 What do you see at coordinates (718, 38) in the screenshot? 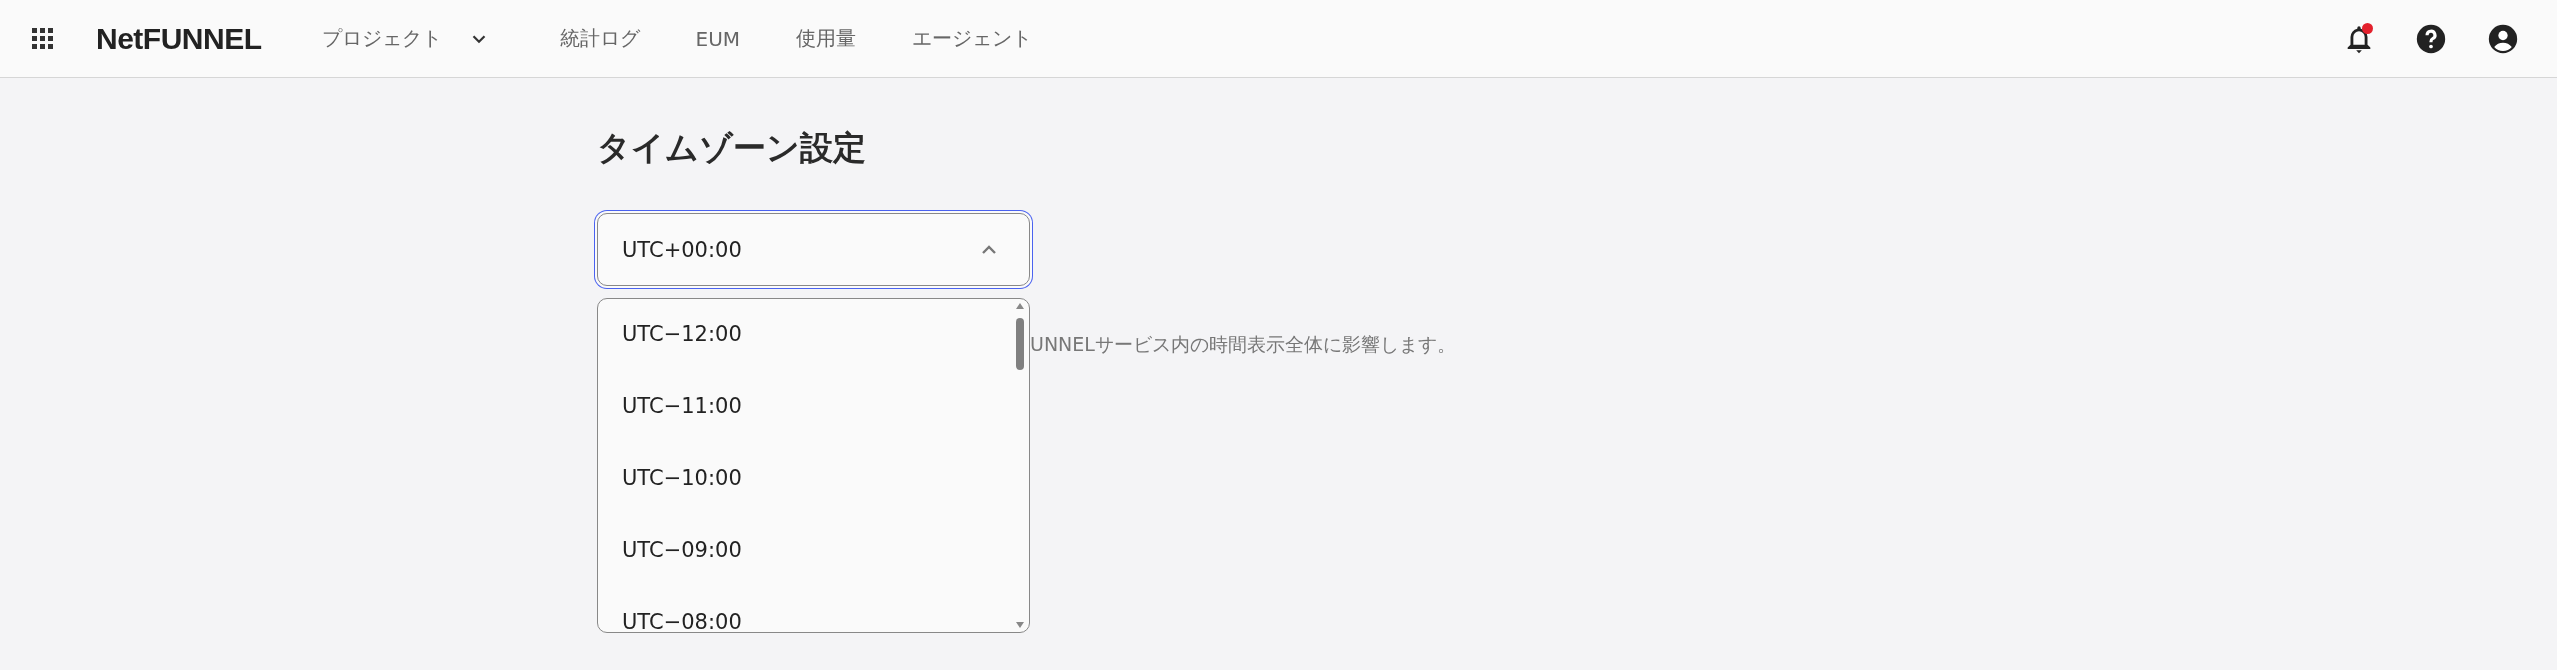
I see `nav-link: EUM` at bounding box center [718, 38].